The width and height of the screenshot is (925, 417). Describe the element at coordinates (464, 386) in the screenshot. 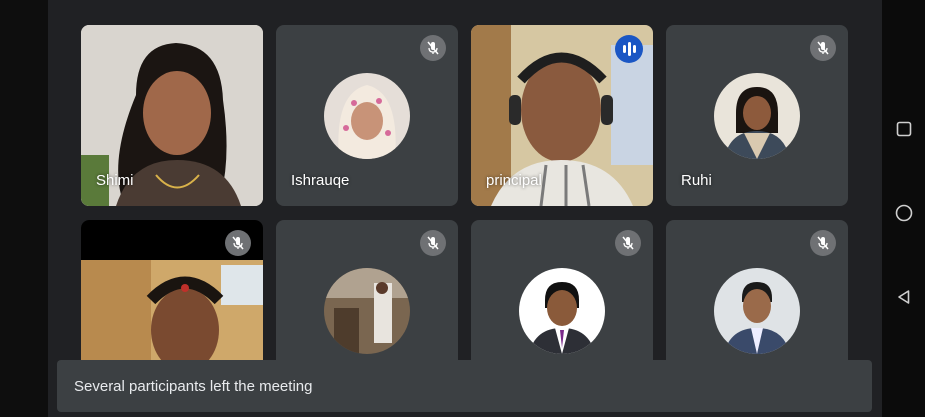

I see `notification-toast: Several participants left the meeting` at that location.